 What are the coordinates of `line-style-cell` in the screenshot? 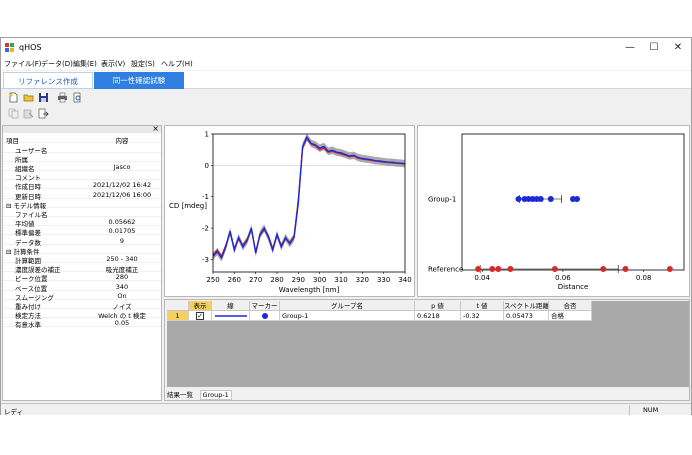 It's located at (231, 316).